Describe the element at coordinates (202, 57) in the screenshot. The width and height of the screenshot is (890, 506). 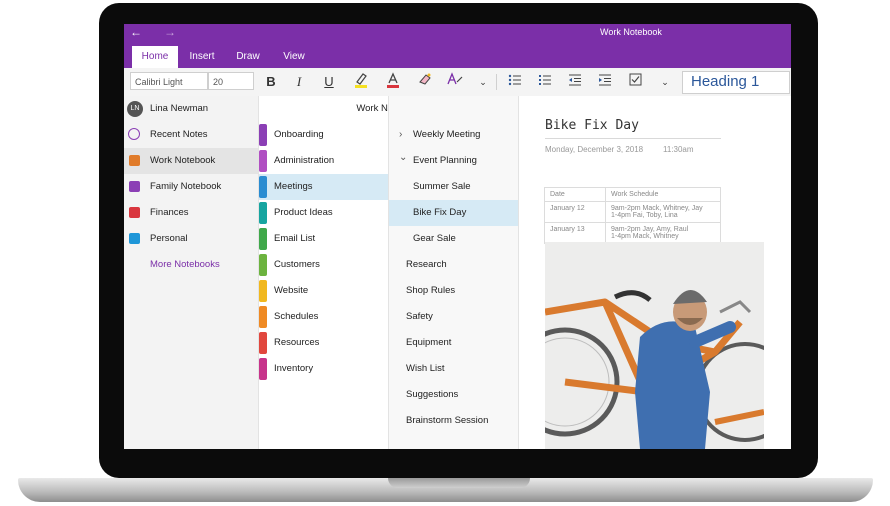
I see `tab-insert: Insert` at that location.